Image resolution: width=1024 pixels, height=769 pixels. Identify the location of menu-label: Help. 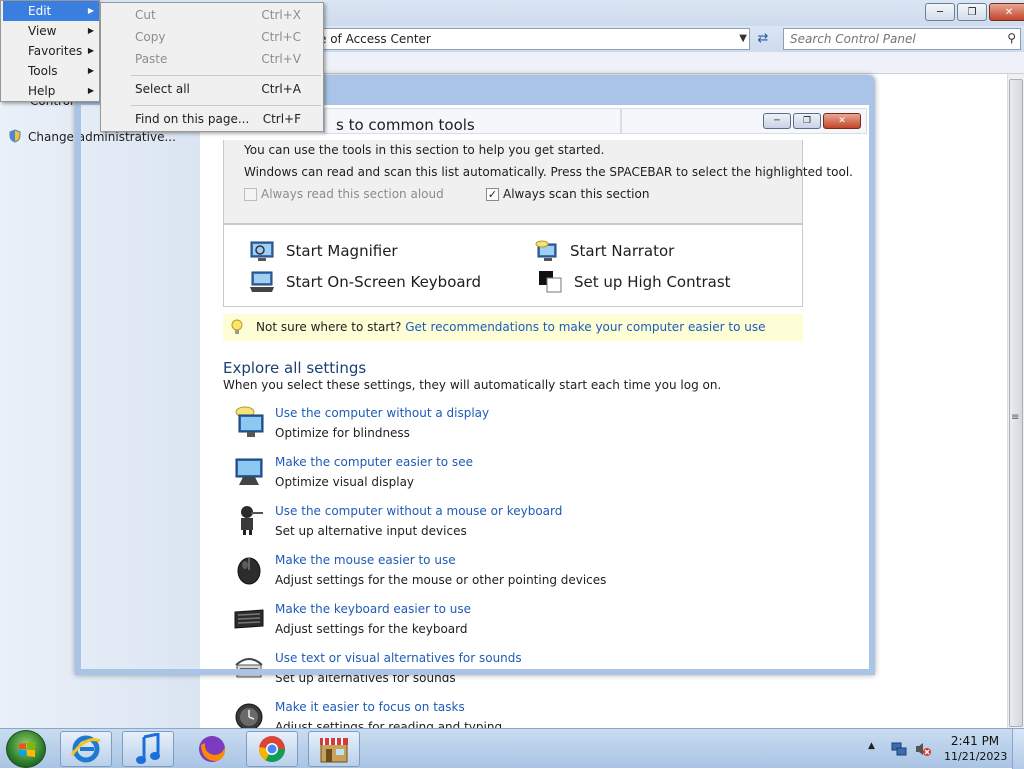
(42, 91).